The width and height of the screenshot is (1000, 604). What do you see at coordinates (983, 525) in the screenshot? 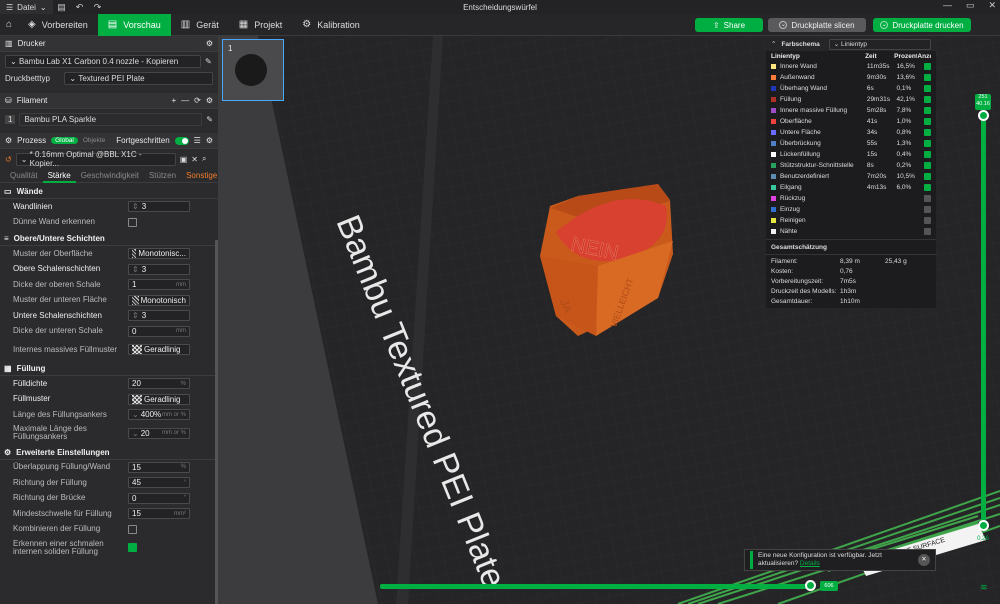
I see `layer-bottom-handle` at bounding box center [983, 525].